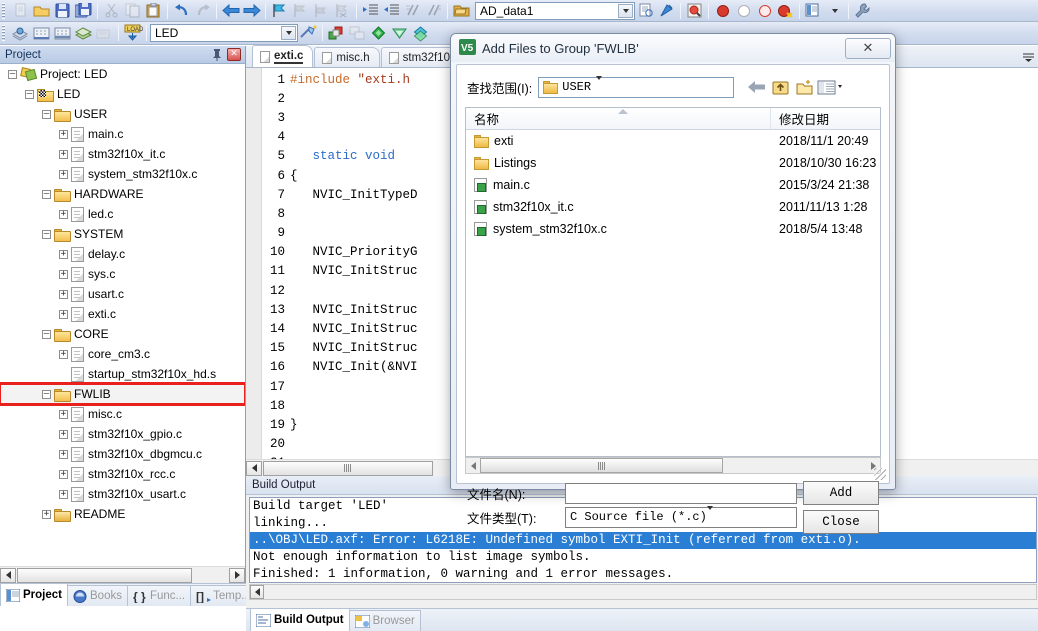  I want to click on bottom-pane-tabs: Build Output Browser, so click(642, 619).